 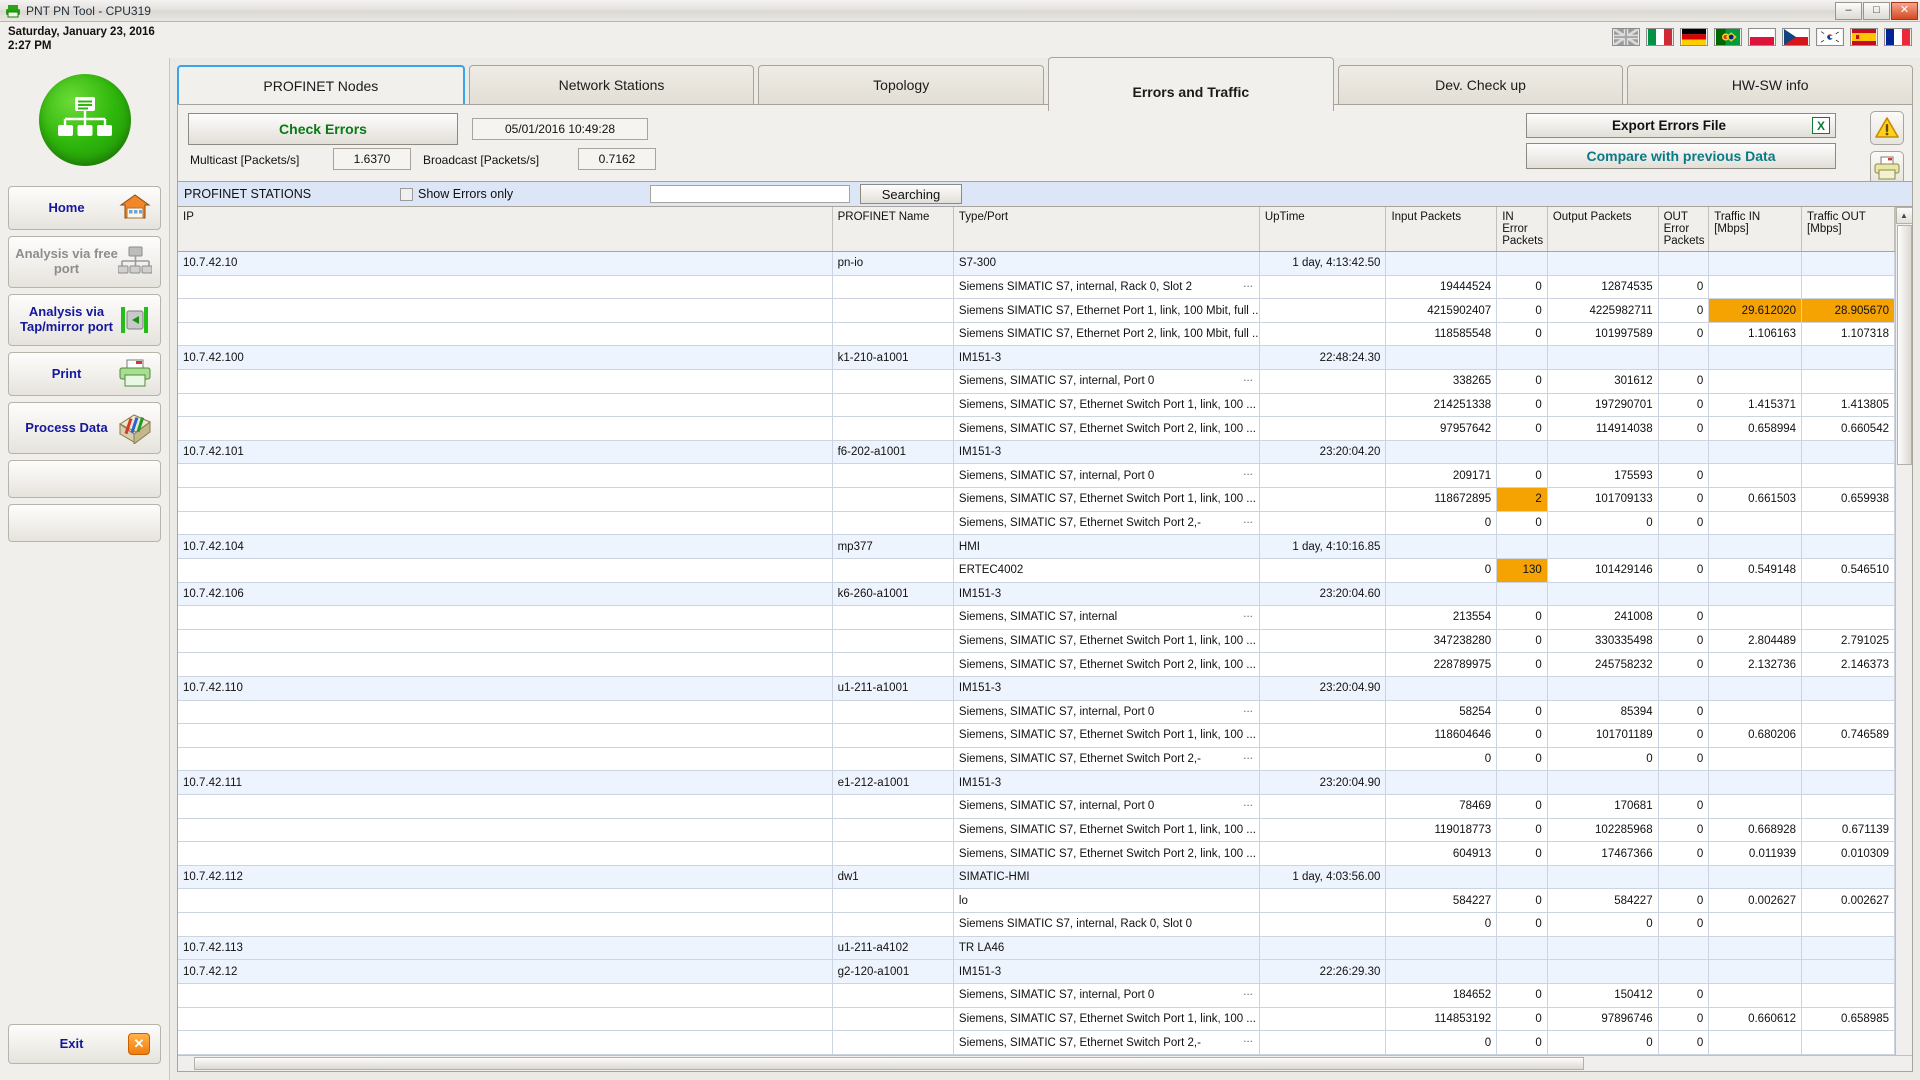 I want to click on export-errors-file-button: Export Errors File X, so click(x=1681, y=125).